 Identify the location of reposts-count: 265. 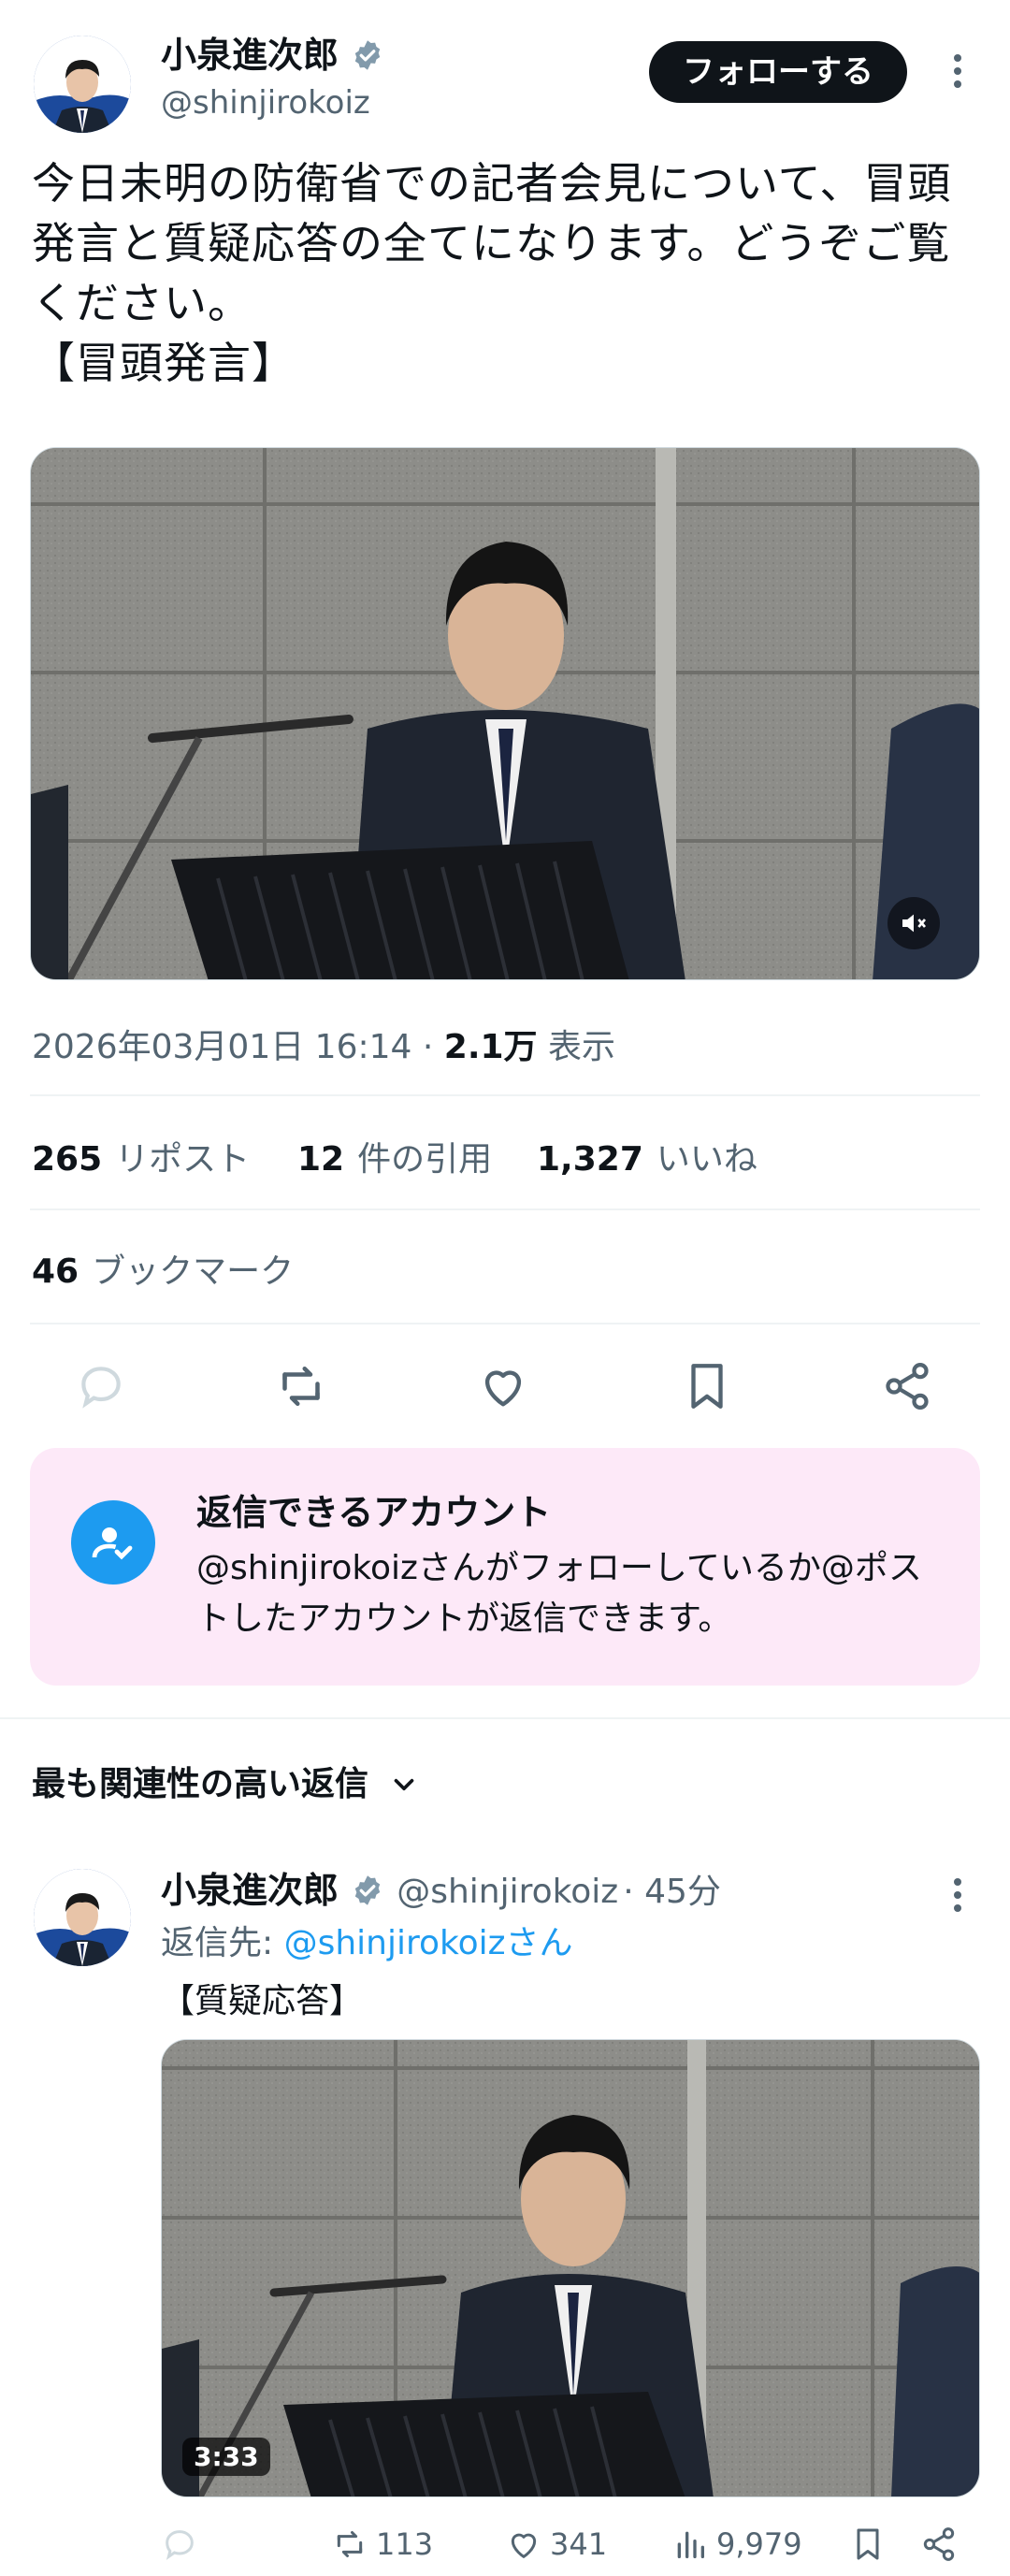
(68, 1159).